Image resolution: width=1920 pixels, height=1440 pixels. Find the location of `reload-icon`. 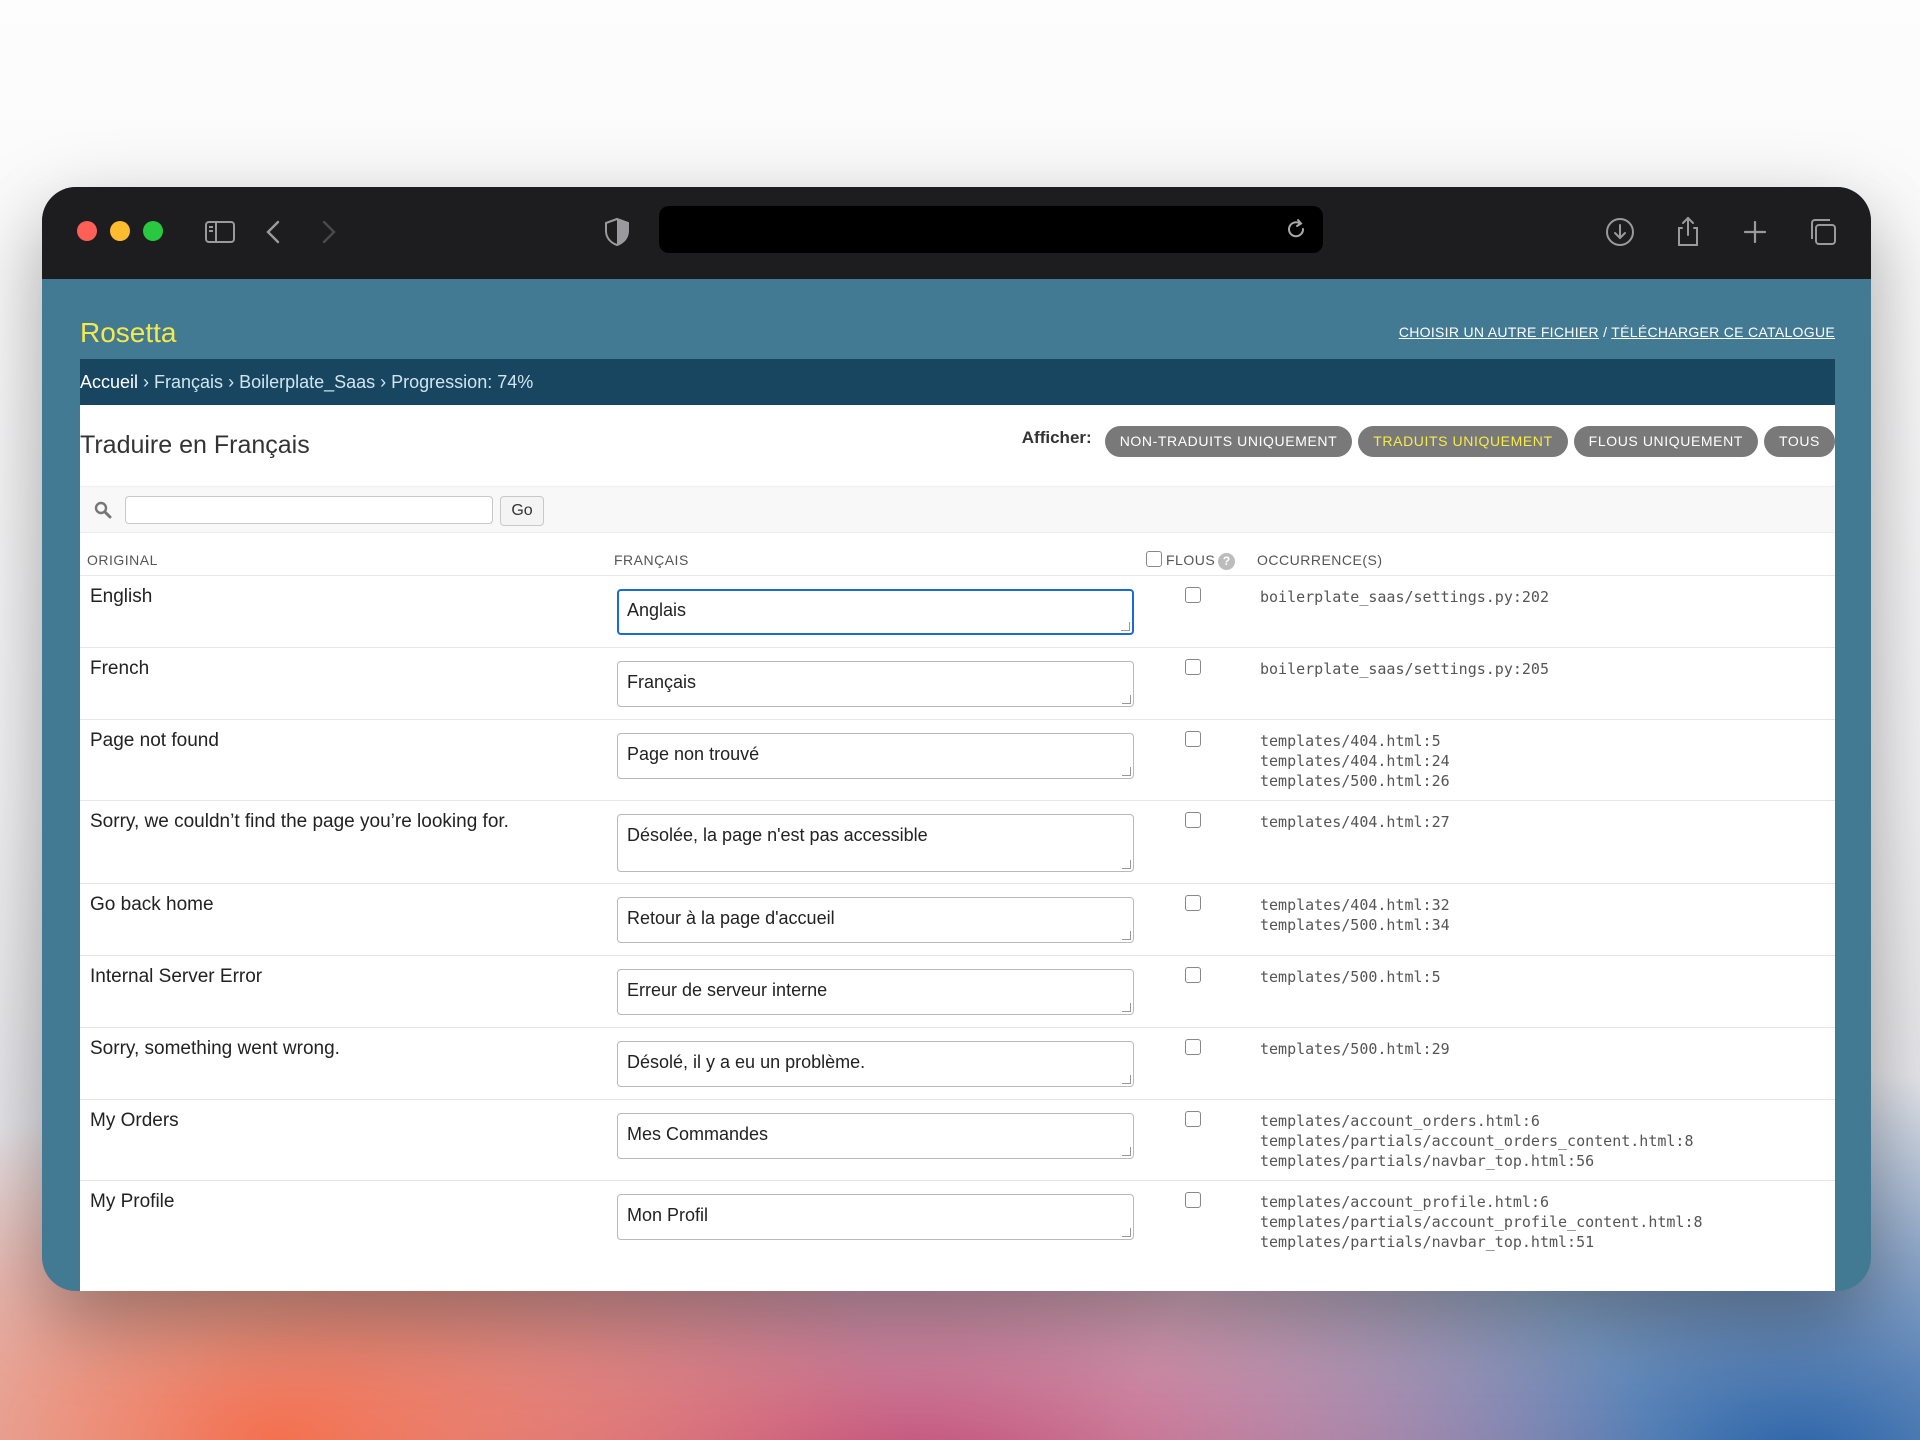

reload-icon is located at coordinates (1296, 229).